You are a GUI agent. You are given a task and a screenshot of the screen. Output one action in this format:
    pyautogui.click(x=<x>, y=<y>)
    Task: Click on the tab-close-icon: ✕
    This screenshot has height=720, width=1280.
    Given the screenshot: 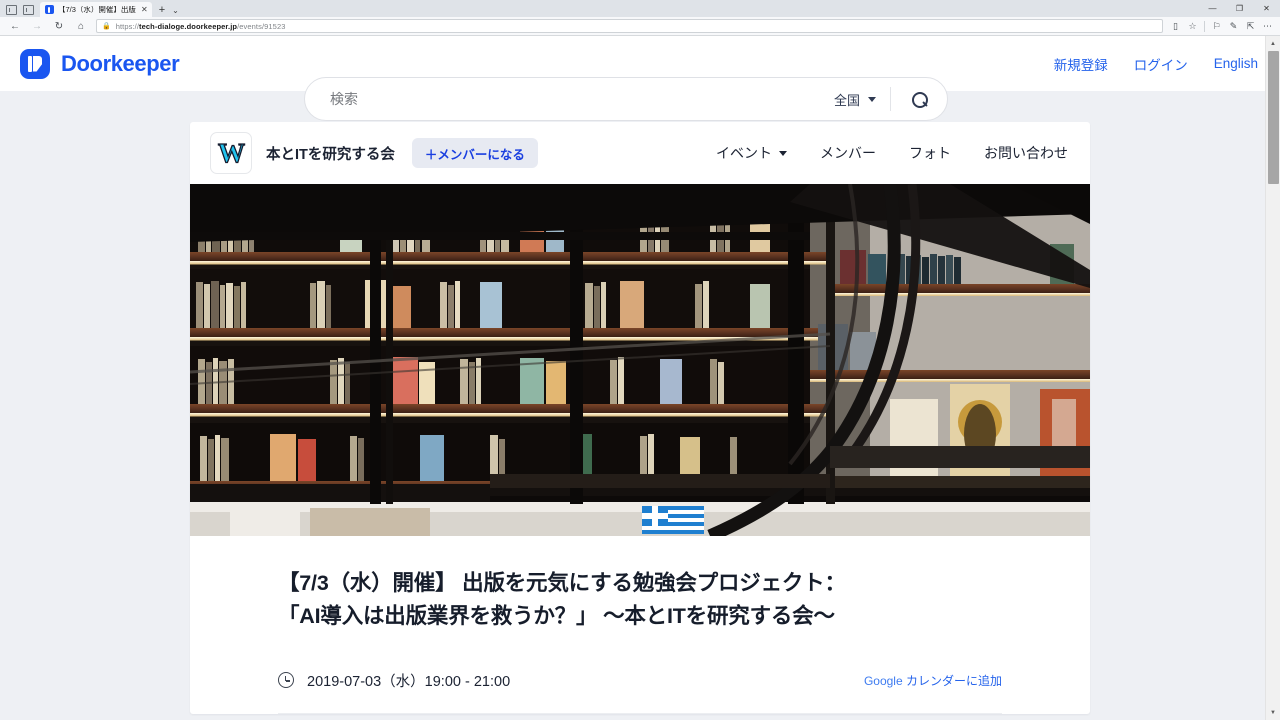 What is the action you would take?
    pyautogui.click(x=144, y=9)
    